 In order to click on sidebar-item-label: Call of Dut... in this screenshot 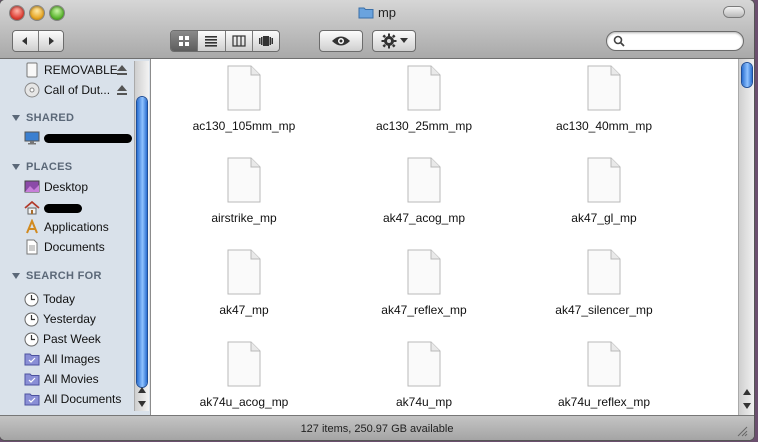, I will do `click(77, 90)`.